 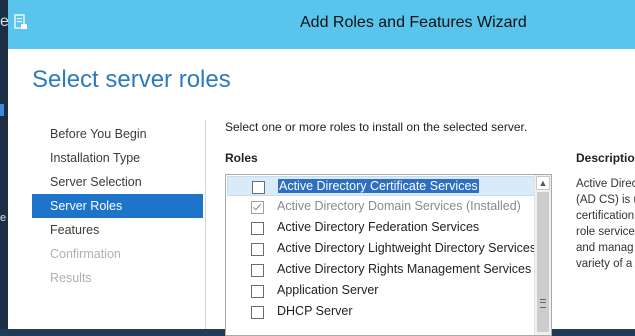 What do you see at coordinates (543, 303) in the screenshot?
I see `grip-icon` at bounding box center [543, 303].